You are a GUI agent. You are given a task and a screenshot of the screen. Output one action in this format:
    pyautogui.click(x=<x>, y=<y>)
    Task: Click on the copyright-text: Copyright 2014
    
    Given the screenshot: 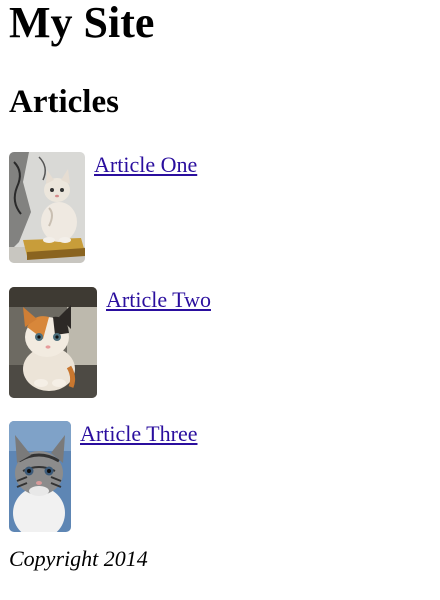 What is the action you would take?
    pyautogui.click(x=78, y=558)
    